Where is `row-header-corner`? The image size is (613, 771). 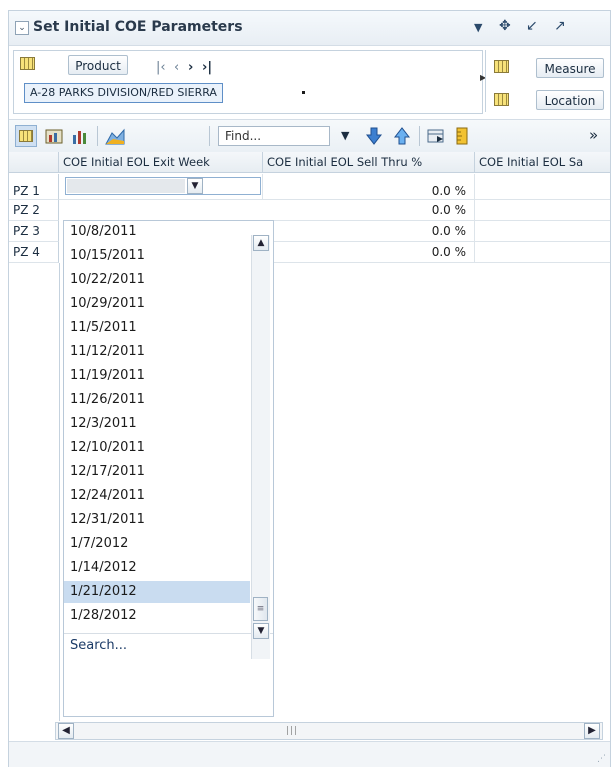
row-header-corner is located at coordinates (34, 162).